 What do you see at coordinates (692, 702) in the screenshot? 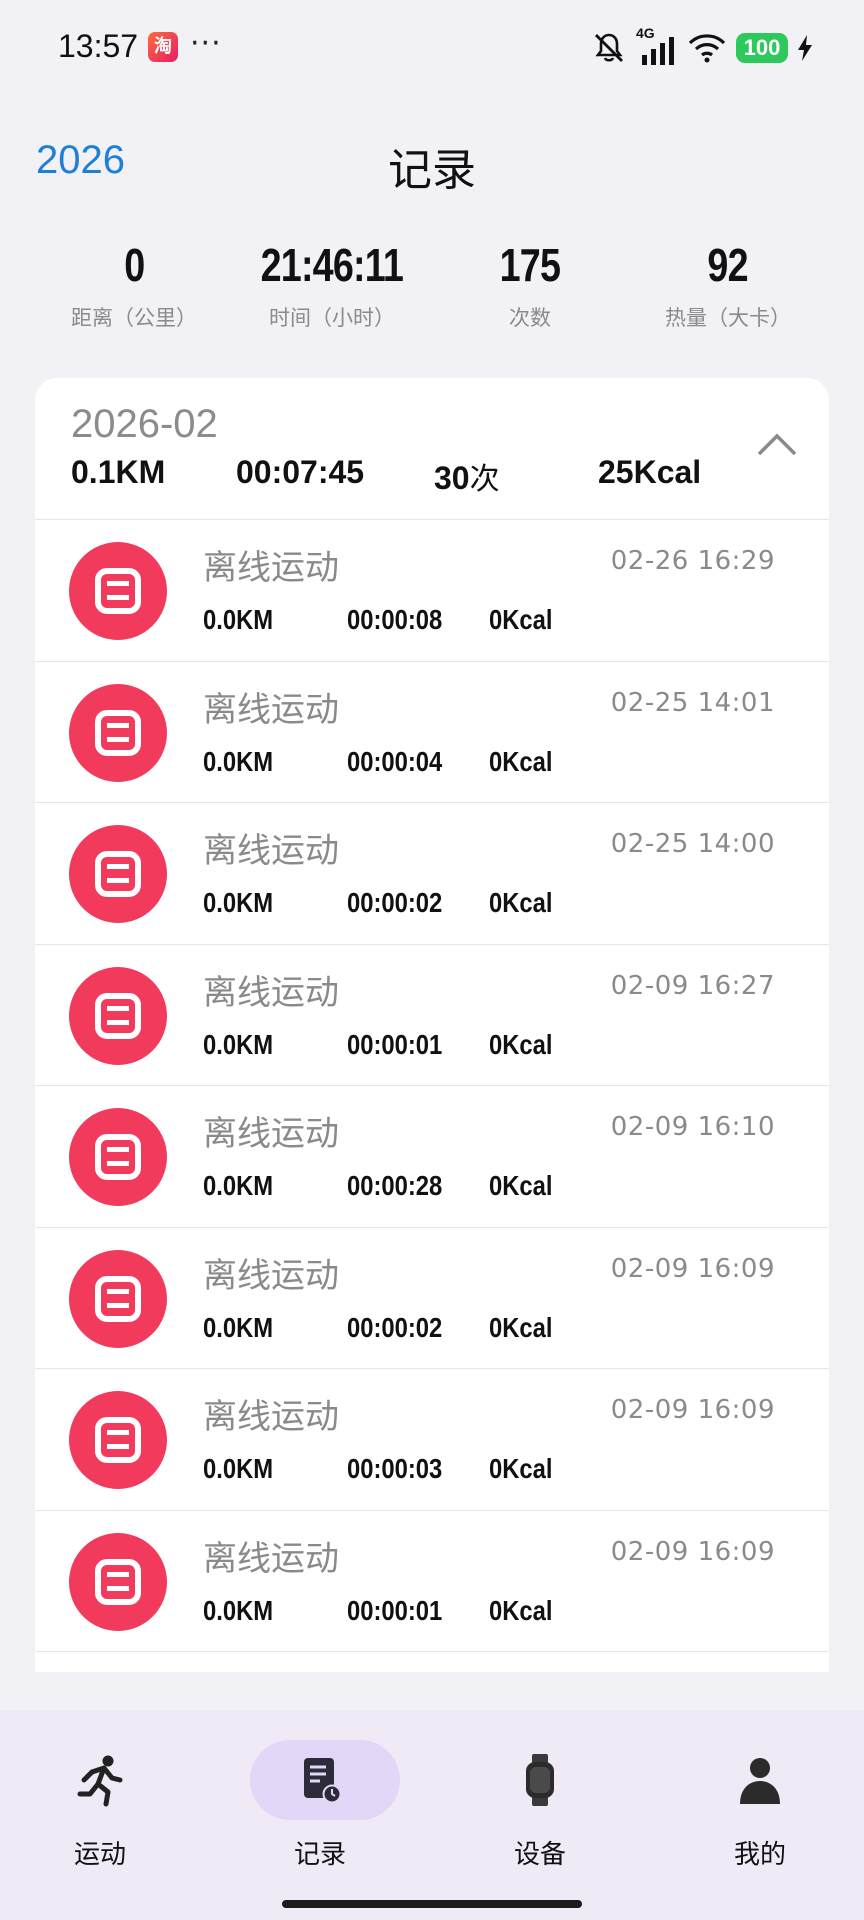
I see `record-date: 02-25 14:01` at bounding box center [692, 702].